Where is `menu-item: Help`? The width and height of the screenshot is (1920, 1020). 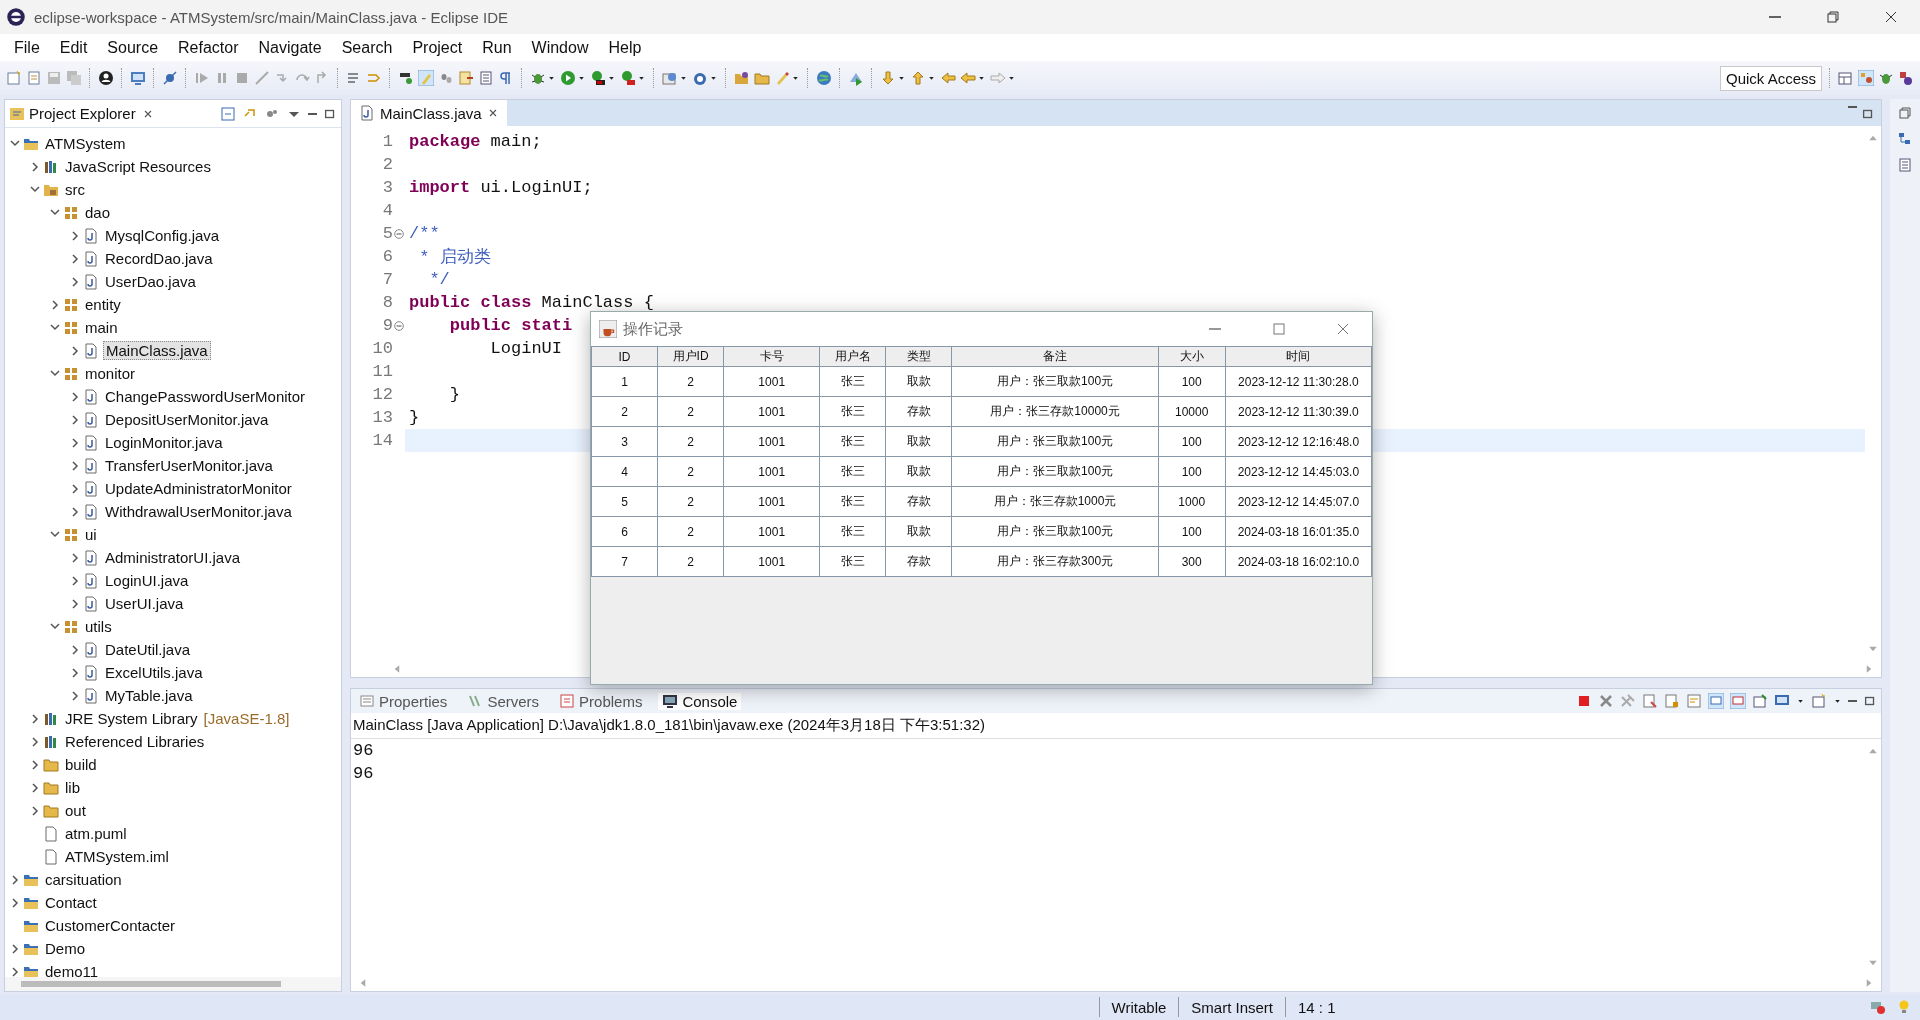
menu-item: Help is located at coordinates (625, 47).